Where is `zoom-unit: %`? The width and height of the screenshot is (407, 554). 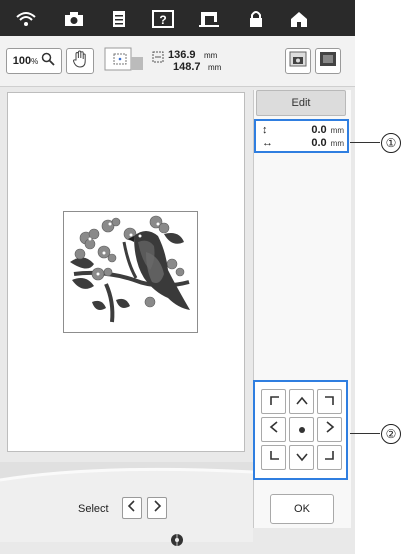 zoom-unit: % is located at coordinates (35, 61).